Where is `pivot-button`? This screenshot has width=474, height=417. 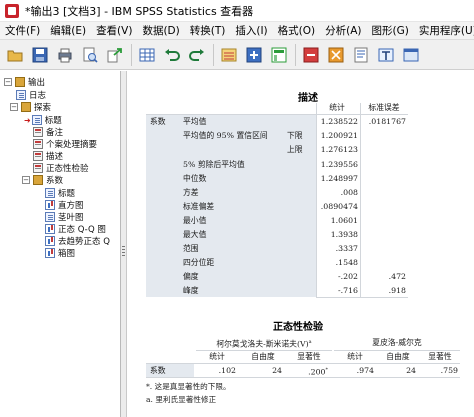
pivot-button is located at coordinates (279, 55).